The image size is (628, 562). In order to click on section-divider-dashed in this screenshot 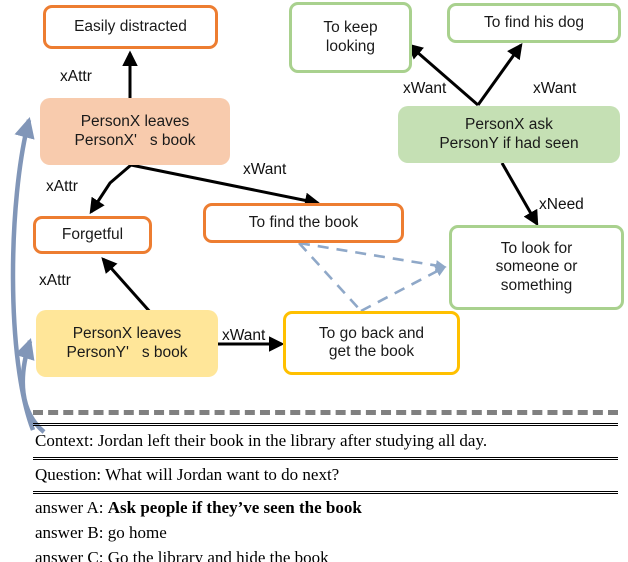, I will do `click(325, 412)`.